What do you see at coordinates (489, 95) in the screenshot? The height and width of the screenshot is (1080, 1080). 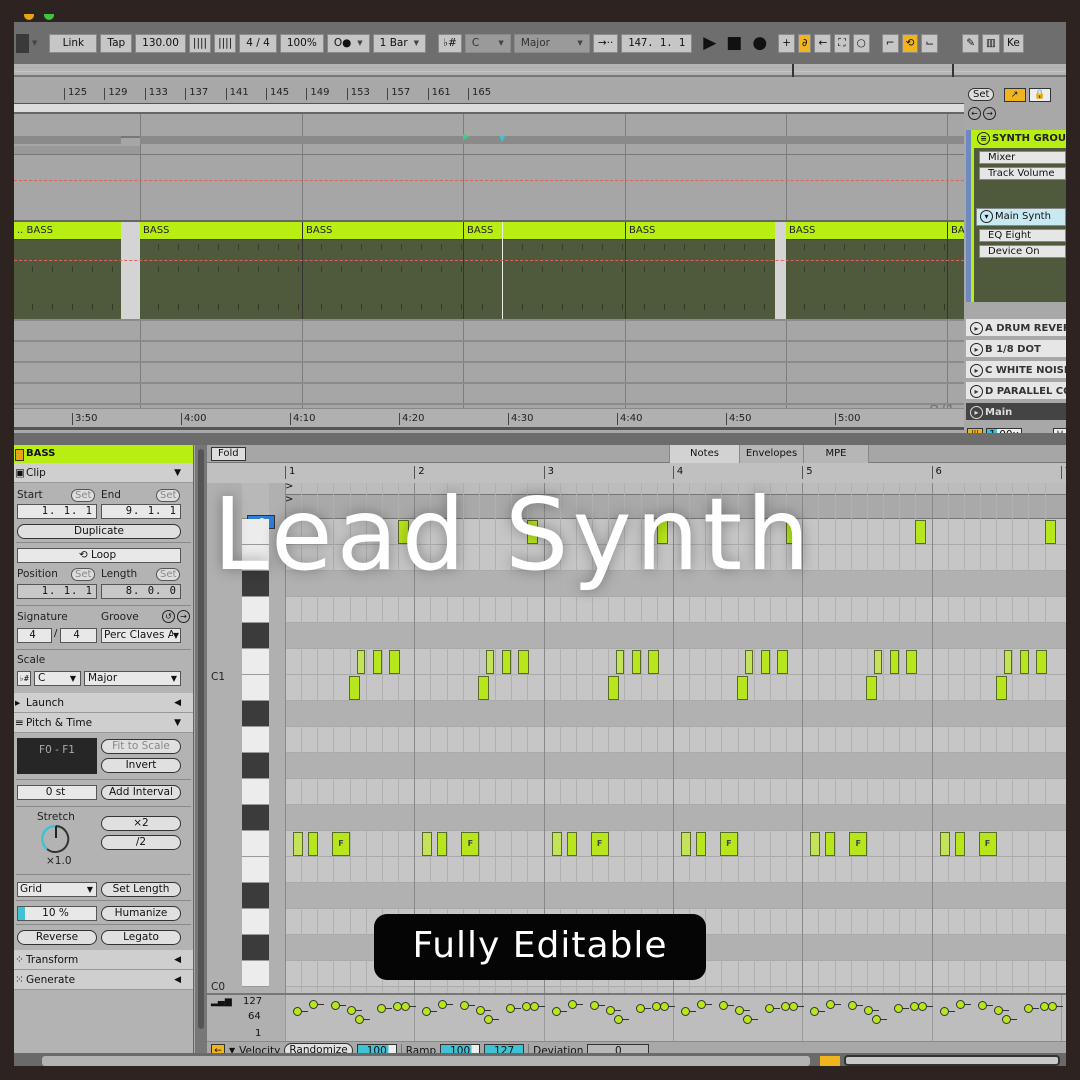 I see `bar-ruler: 125 129 133 137 141 145 149 153 157 161 165` at bounding box center [489, 95].